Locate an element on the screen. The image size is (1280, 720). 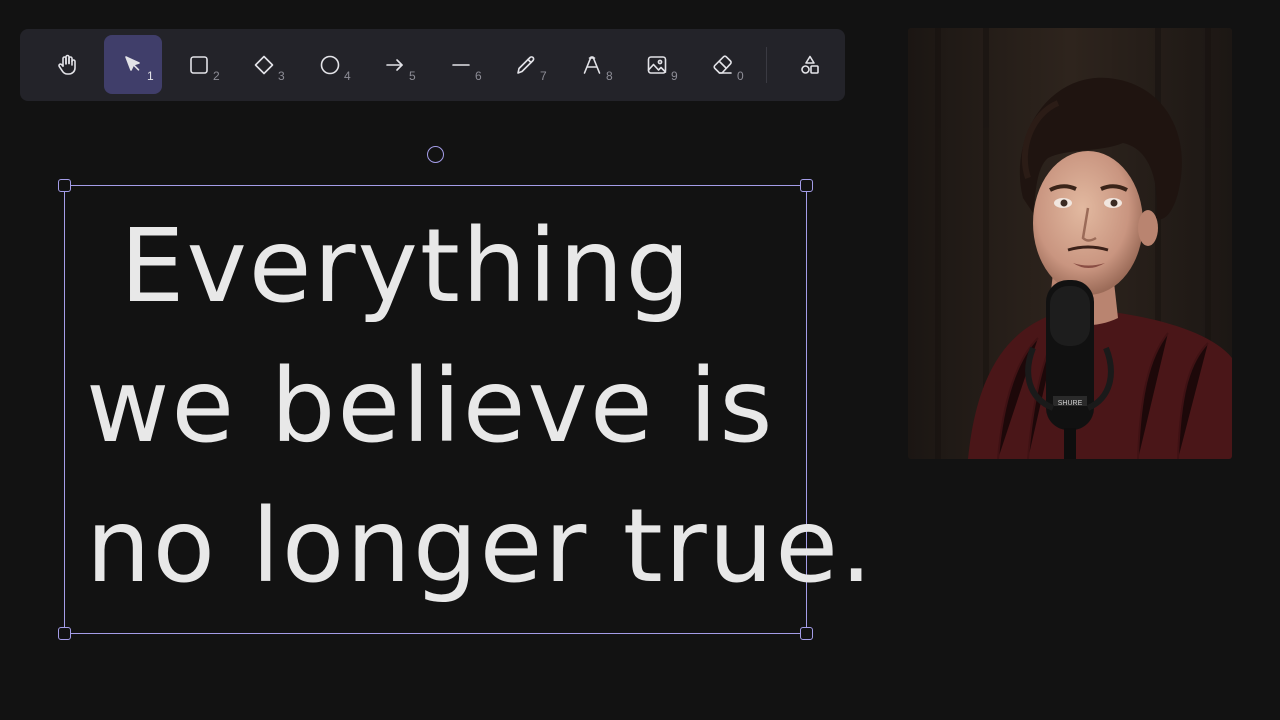
diamond-shortcut-key: 3 is located at coordinates (281, 76).